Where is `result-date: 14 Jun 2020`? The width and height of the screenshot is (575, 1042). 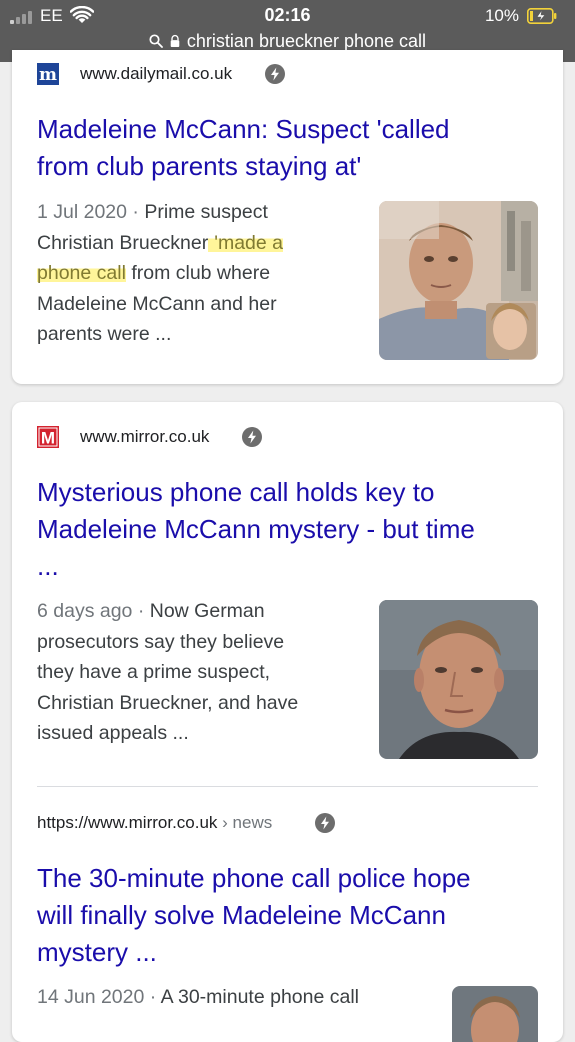 result-date: 14 Jun 2020 is located at coordinates (91, 997).